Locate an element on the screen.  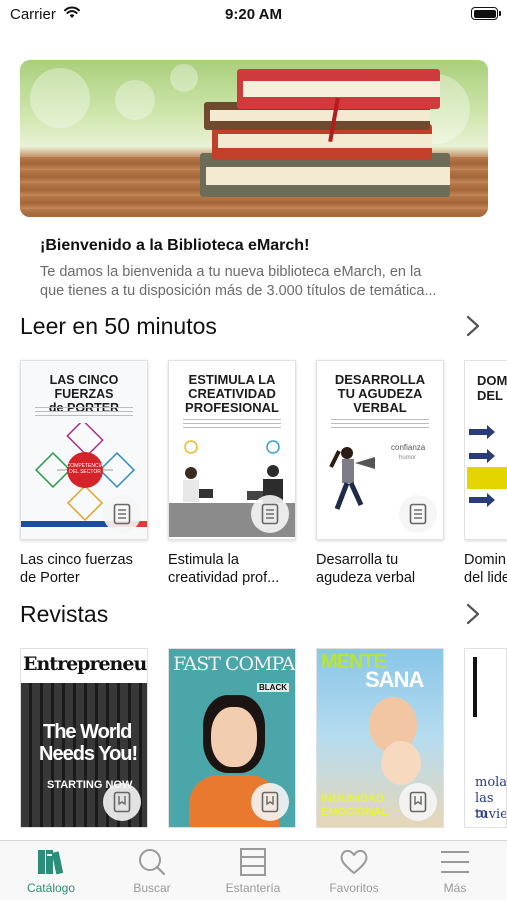
tab-label: Más is located at coordinates (455, 888).